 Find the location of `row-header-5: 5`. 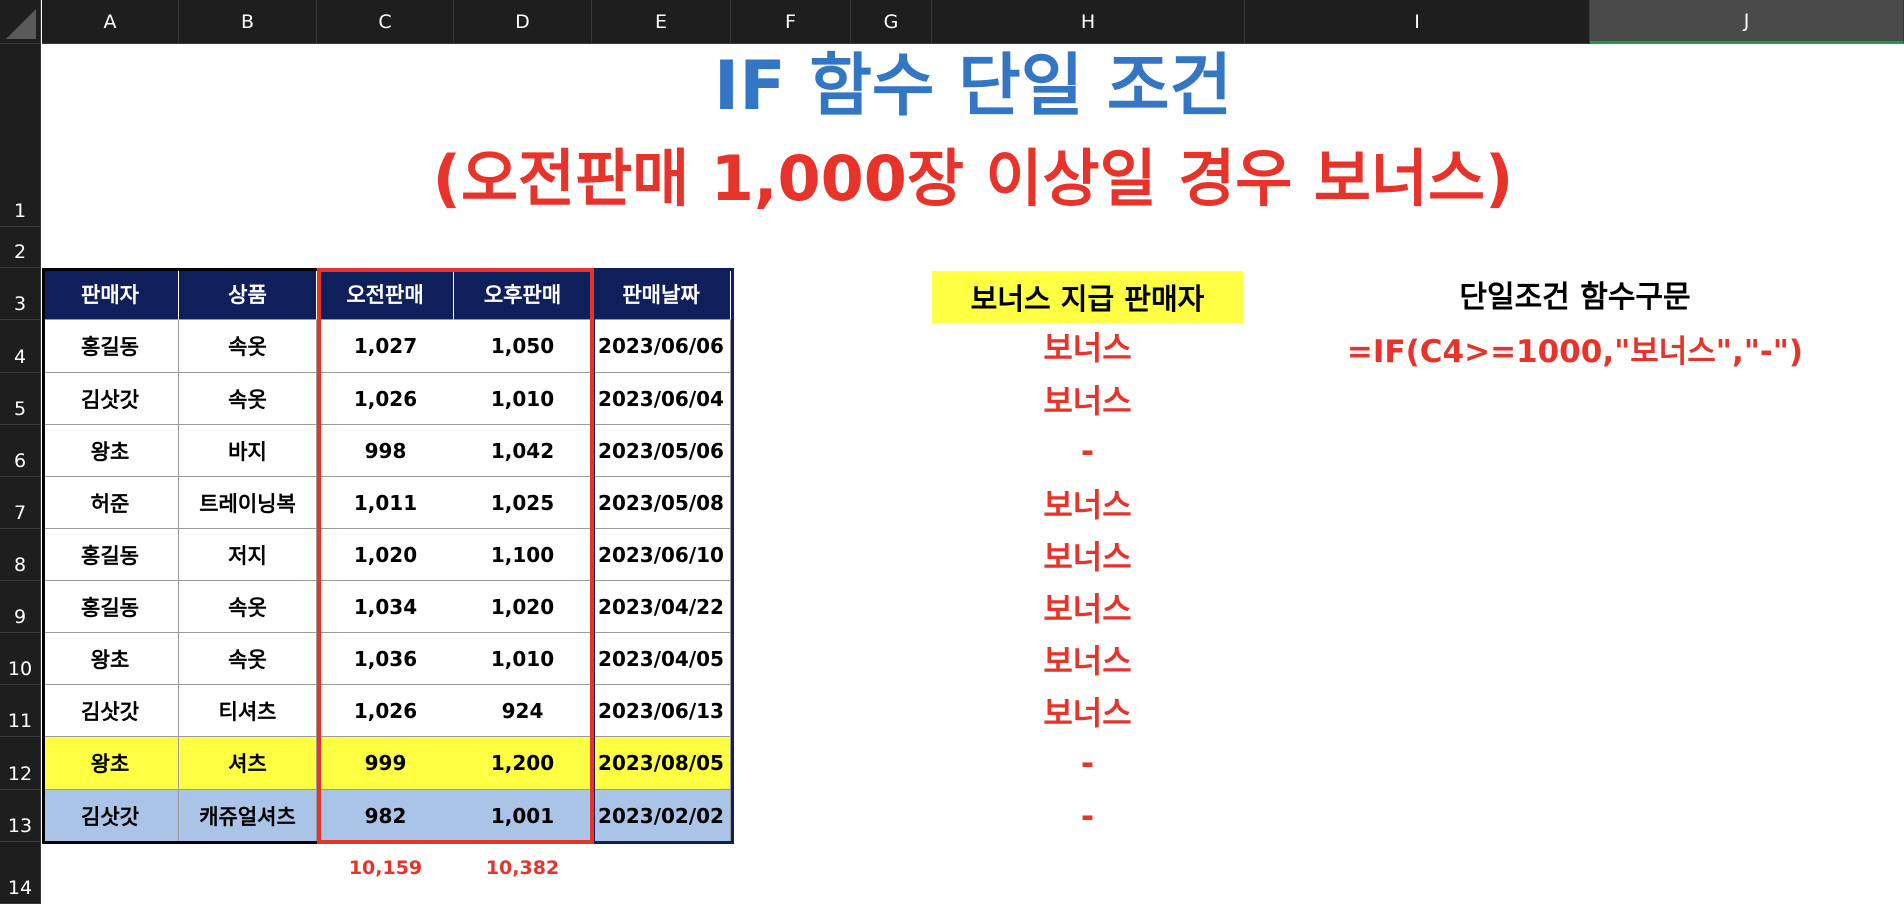

row-header-5: 5 is located at coordinates (20, 399).